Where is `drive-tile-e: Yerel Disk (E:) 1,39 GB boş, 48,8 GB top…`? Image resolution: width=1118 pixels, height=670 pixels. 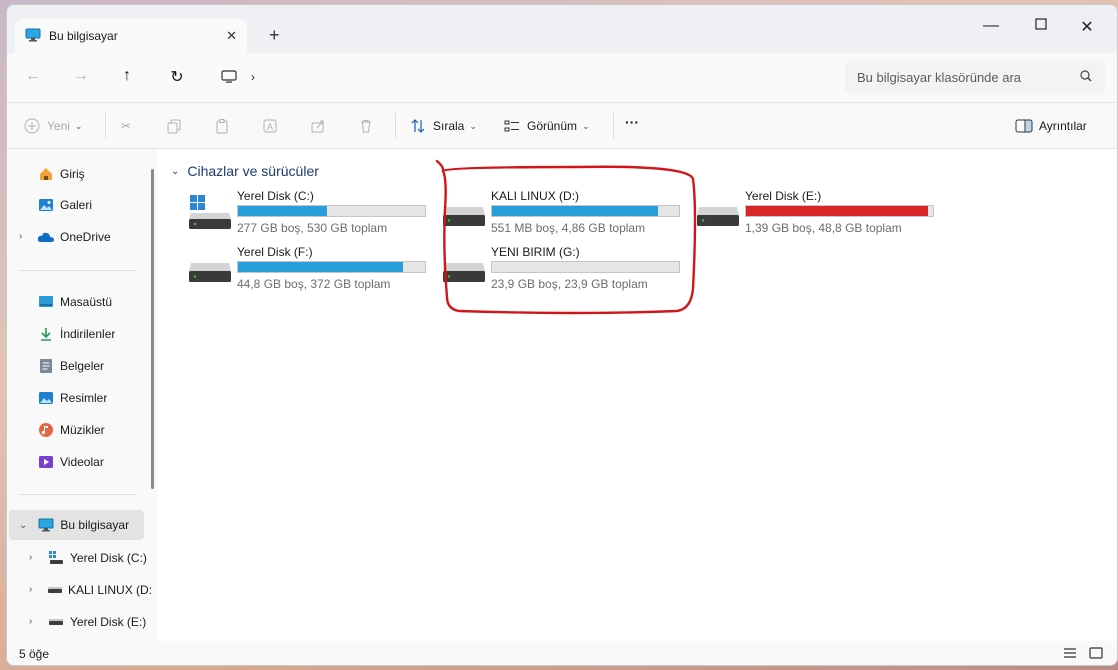 drive-tile-e: Yerel Disk (E:) 1,39 GB boş, 48,8 GB top… is located at coordinates (820, 214).